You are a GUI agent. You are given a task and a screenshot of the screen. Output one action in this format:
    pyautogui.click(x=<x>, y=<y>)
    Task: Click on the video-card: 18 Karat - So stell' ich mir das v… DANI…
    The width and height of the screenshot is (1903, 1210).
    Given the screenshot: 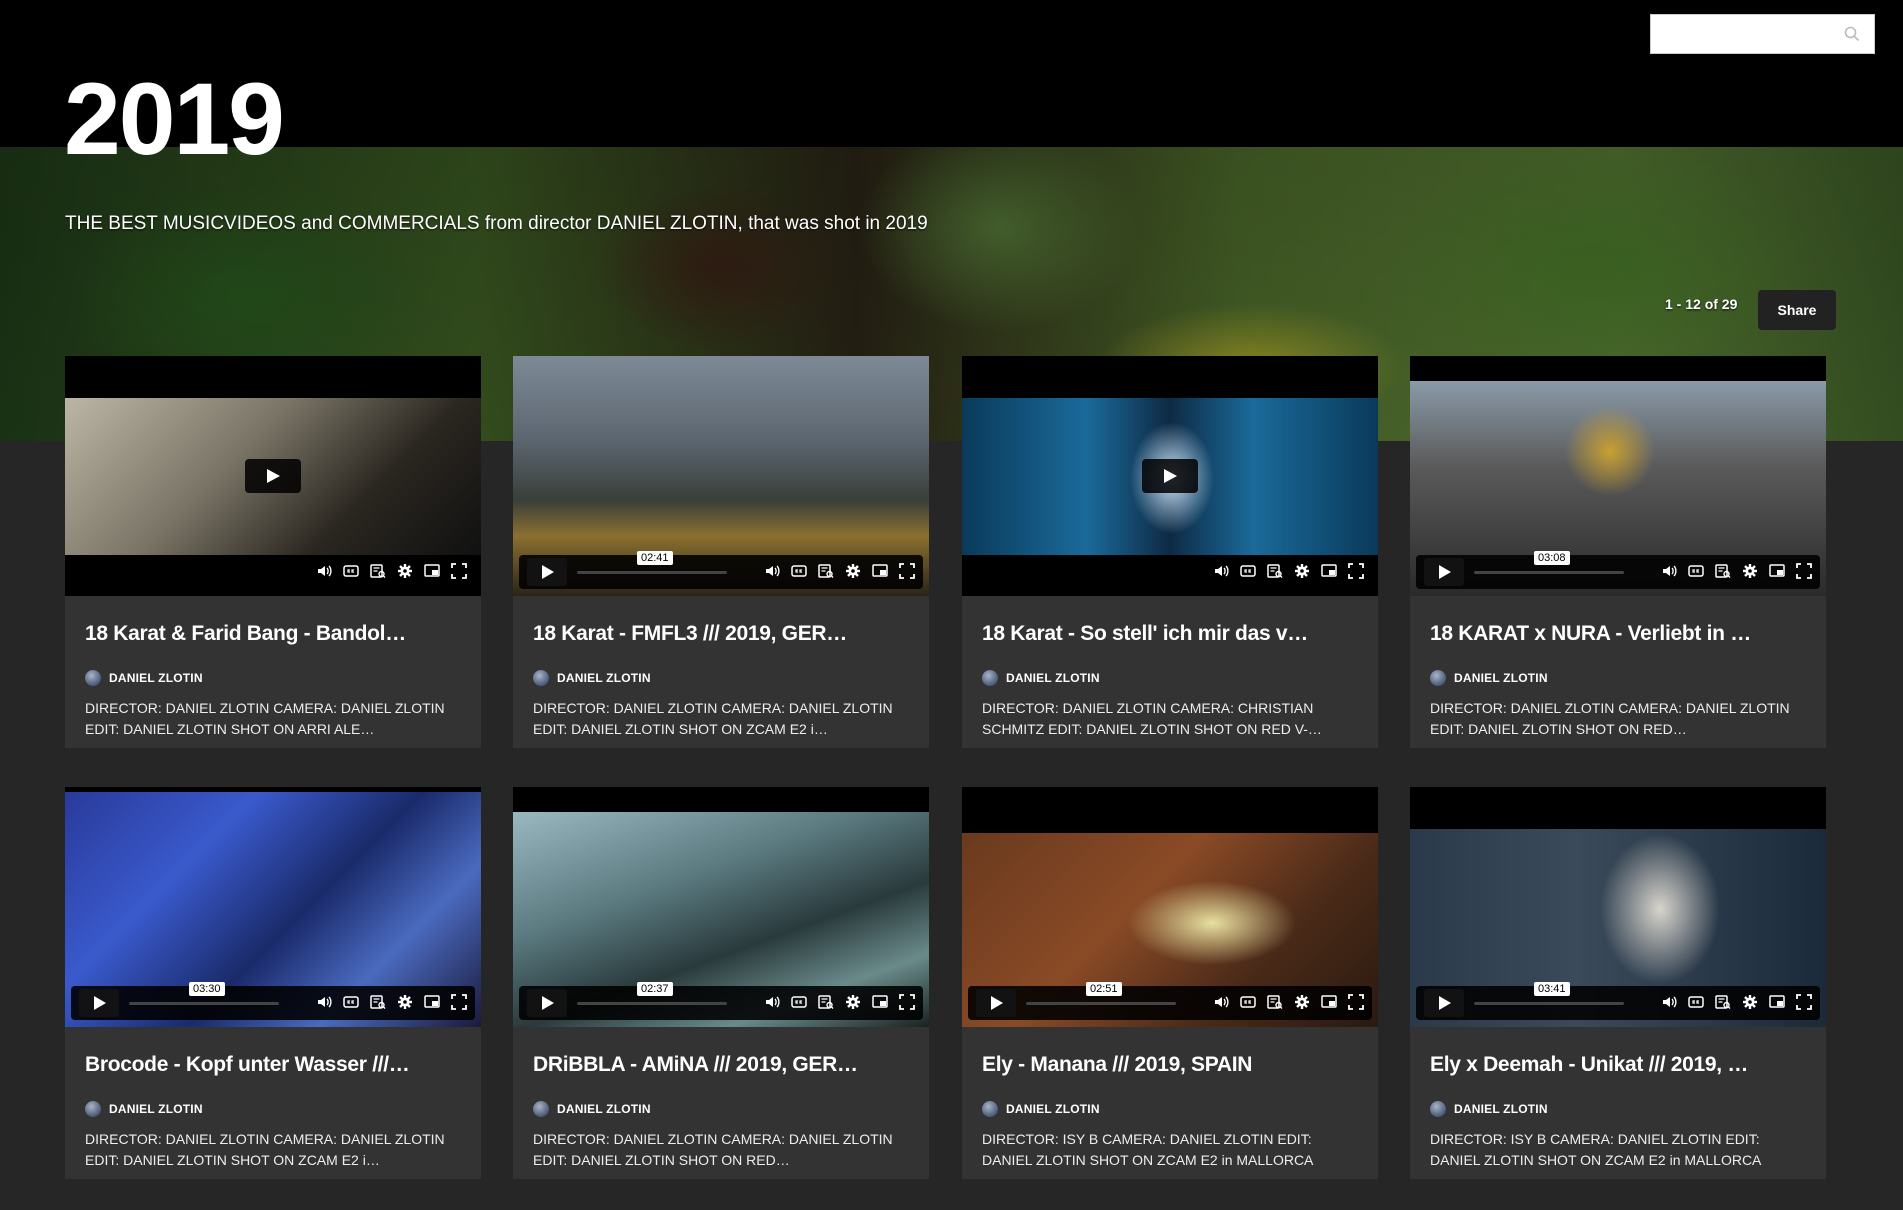 What is the action you would take?
    pyautogui.click(x=1170, y=552)
    